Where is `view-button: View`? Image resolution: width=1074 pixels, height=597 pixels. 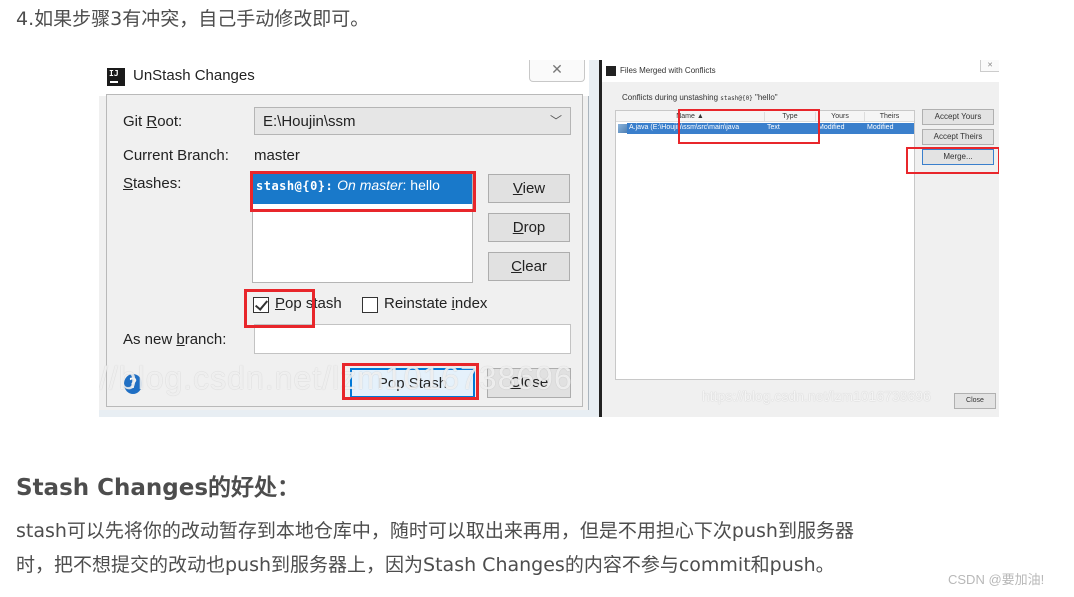 view-button: View is located at coordinates (529, 188).